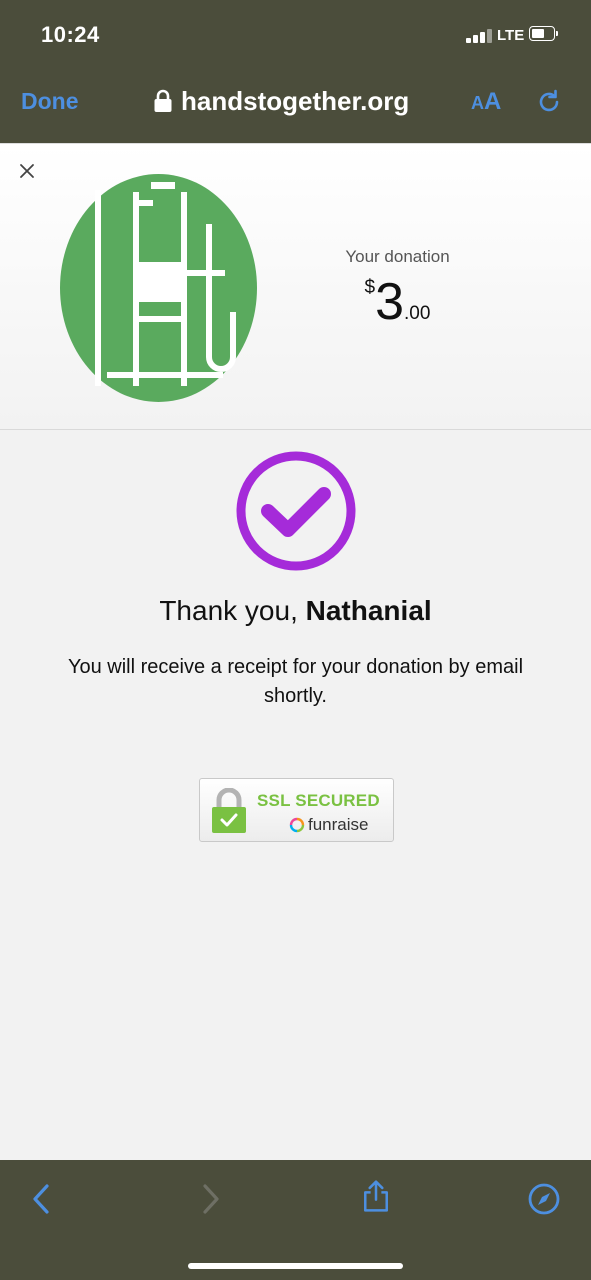 Image resolution: width=591 pixels, height=1280 pixels. Describe the element at coordinates (544, 1199) in the screenshot. I see `compass-icon` at that location.